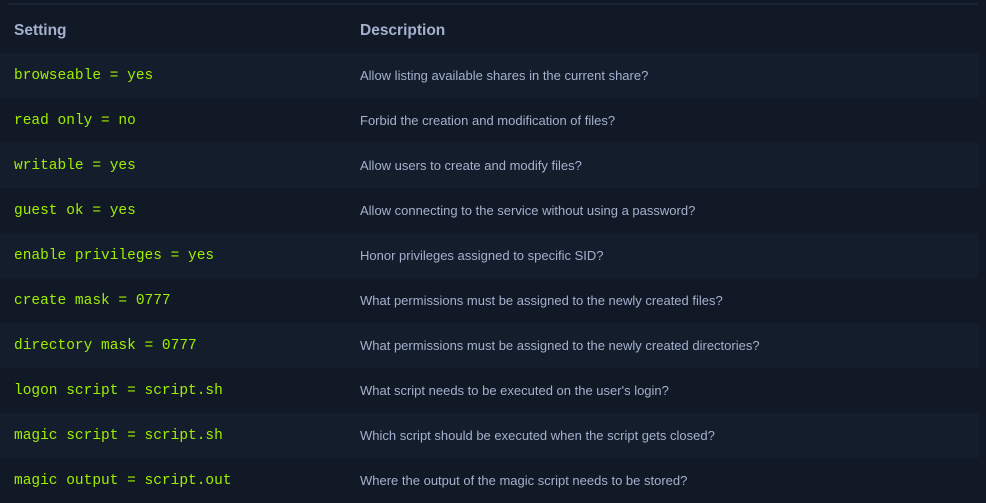  What do you see at coordinates (662, 165) in the screenshot?
I see `description-cell: Allow users to create and modify files?` at bounding box center [662, 165].